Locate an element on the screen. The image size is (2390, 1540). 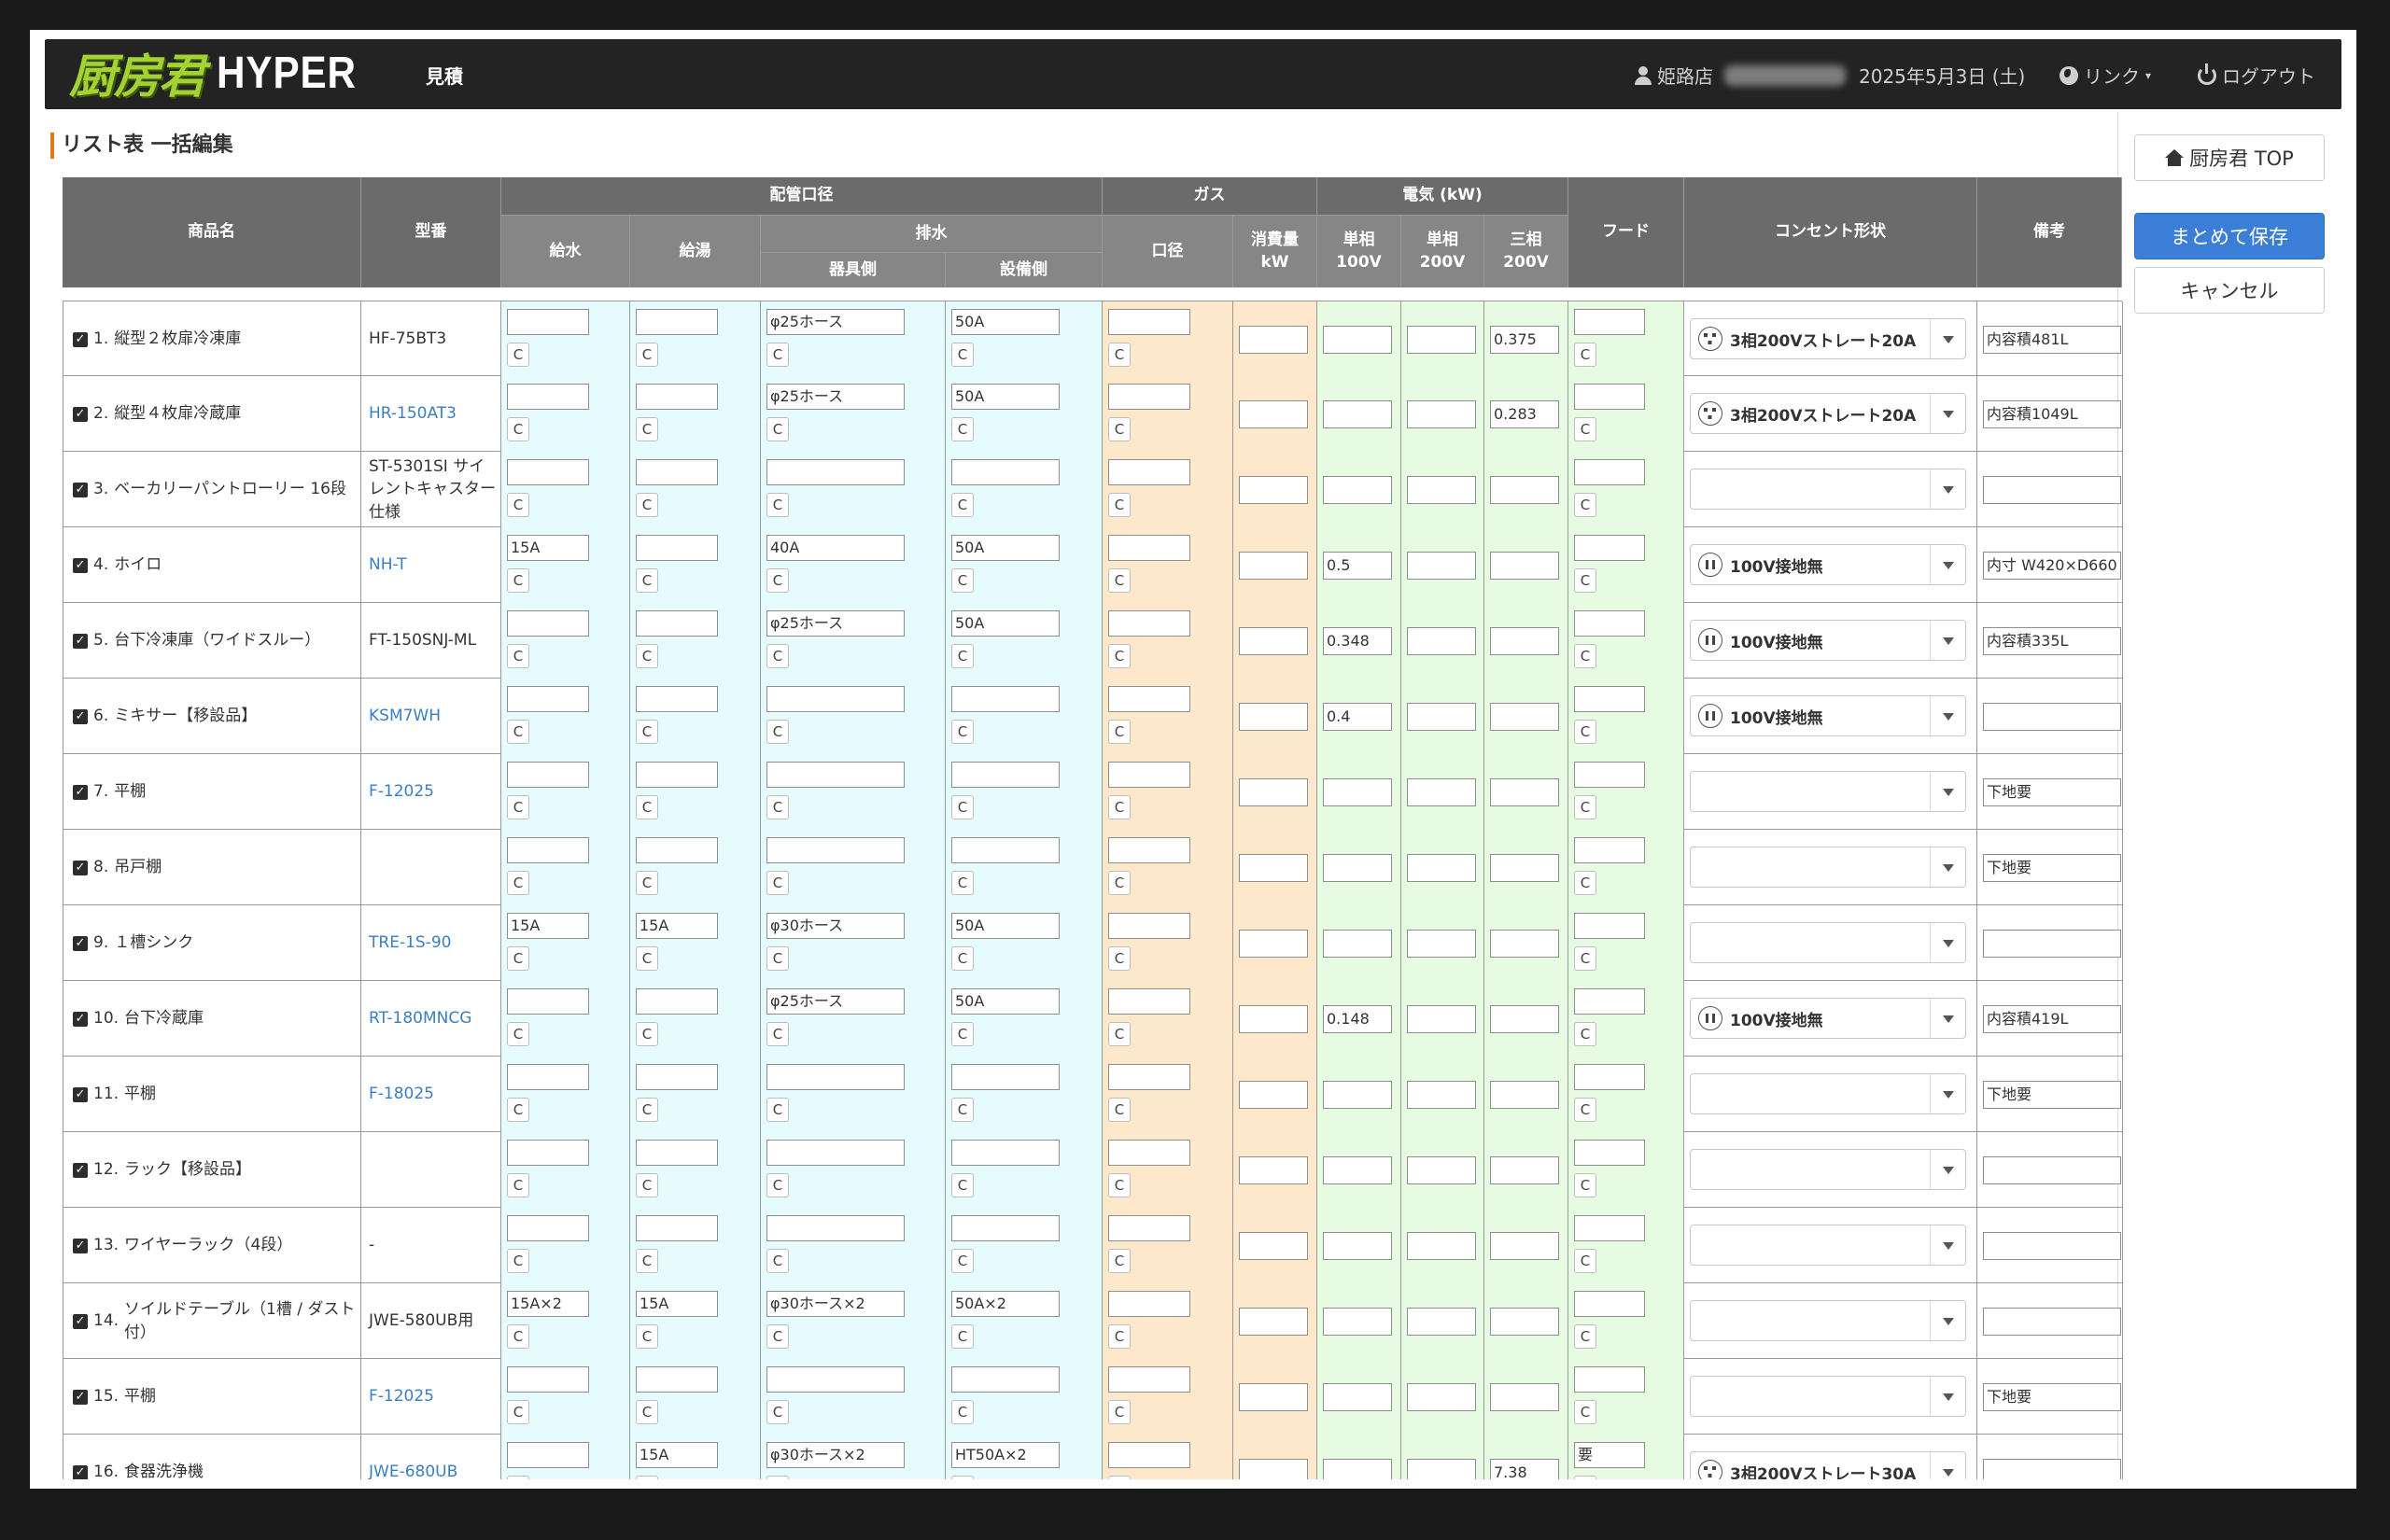
input-hood is located at coordinates (1609, 1304).